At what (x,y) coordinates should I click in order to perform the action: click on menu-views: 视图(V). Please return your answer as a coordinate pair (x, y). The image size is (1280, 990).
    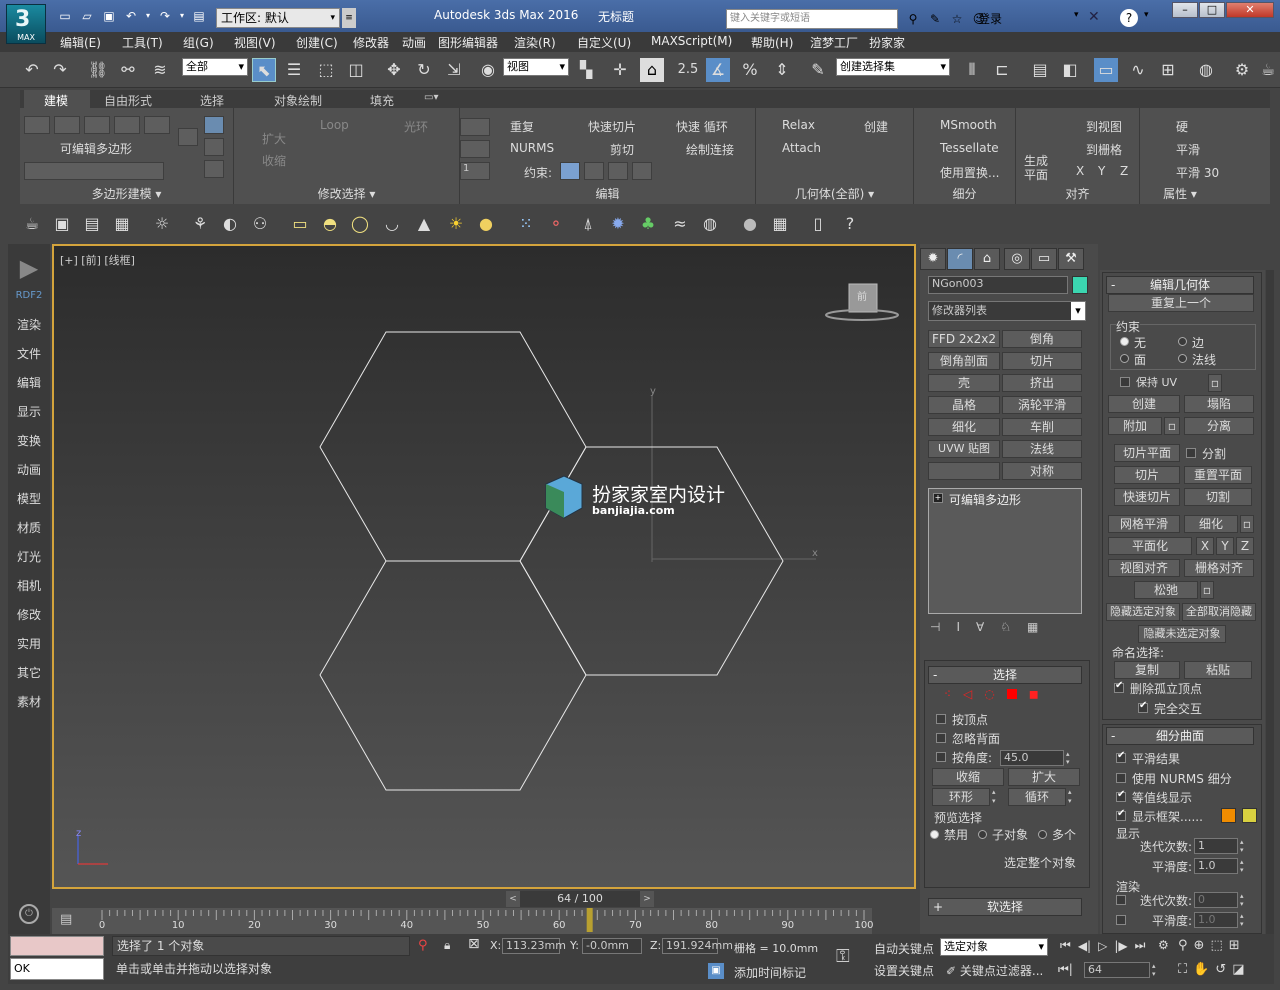
    Looking at the image, I should click on (255, 42).